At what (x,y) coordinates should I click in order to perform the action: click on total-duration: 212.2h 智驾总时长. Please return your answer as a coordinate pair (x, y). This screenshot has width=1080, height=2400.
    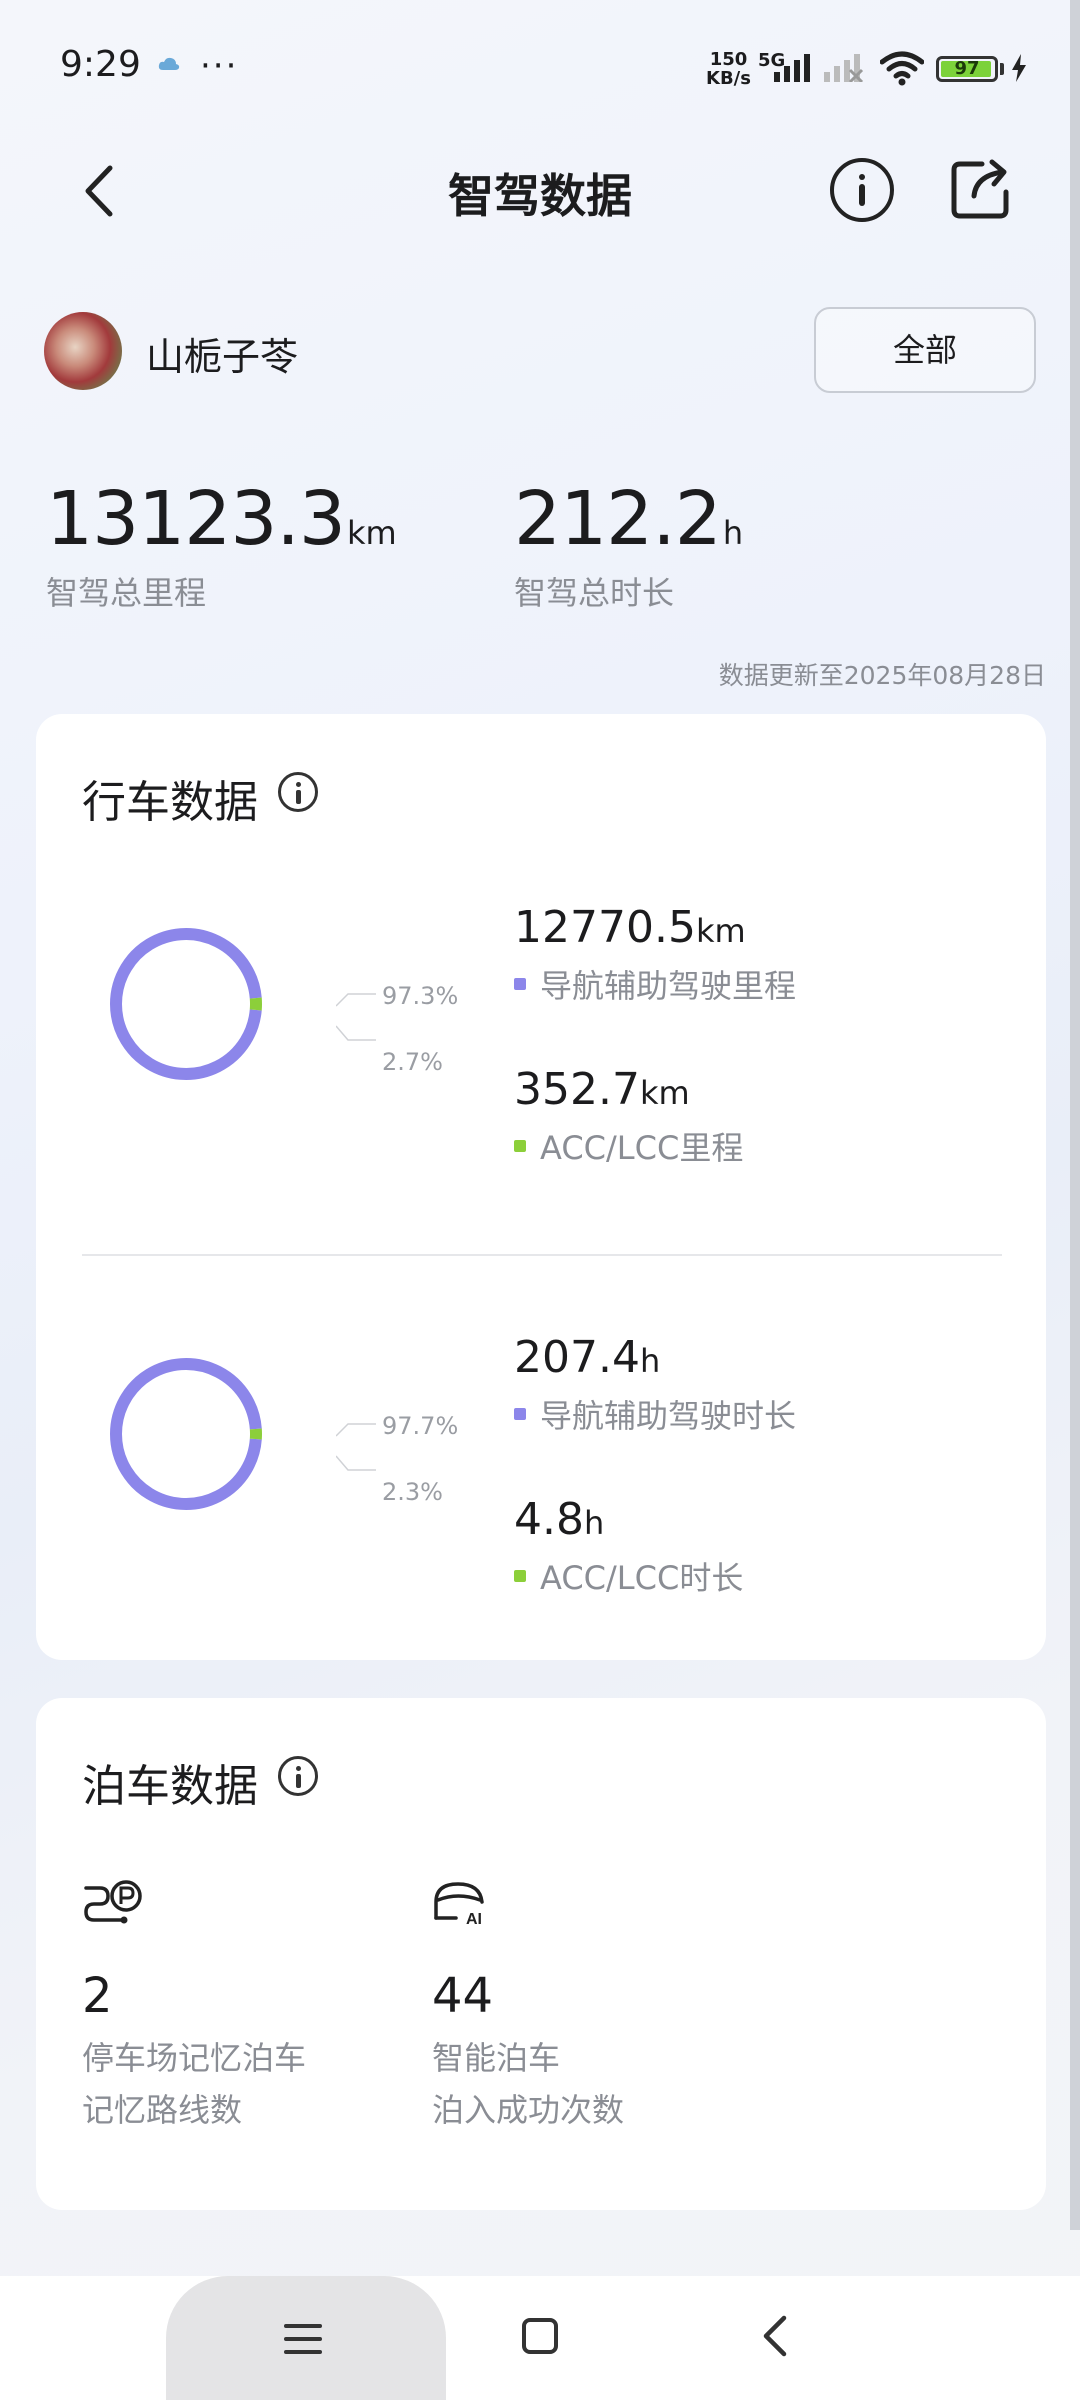
    Looking at the image, I should click on (629, 544).